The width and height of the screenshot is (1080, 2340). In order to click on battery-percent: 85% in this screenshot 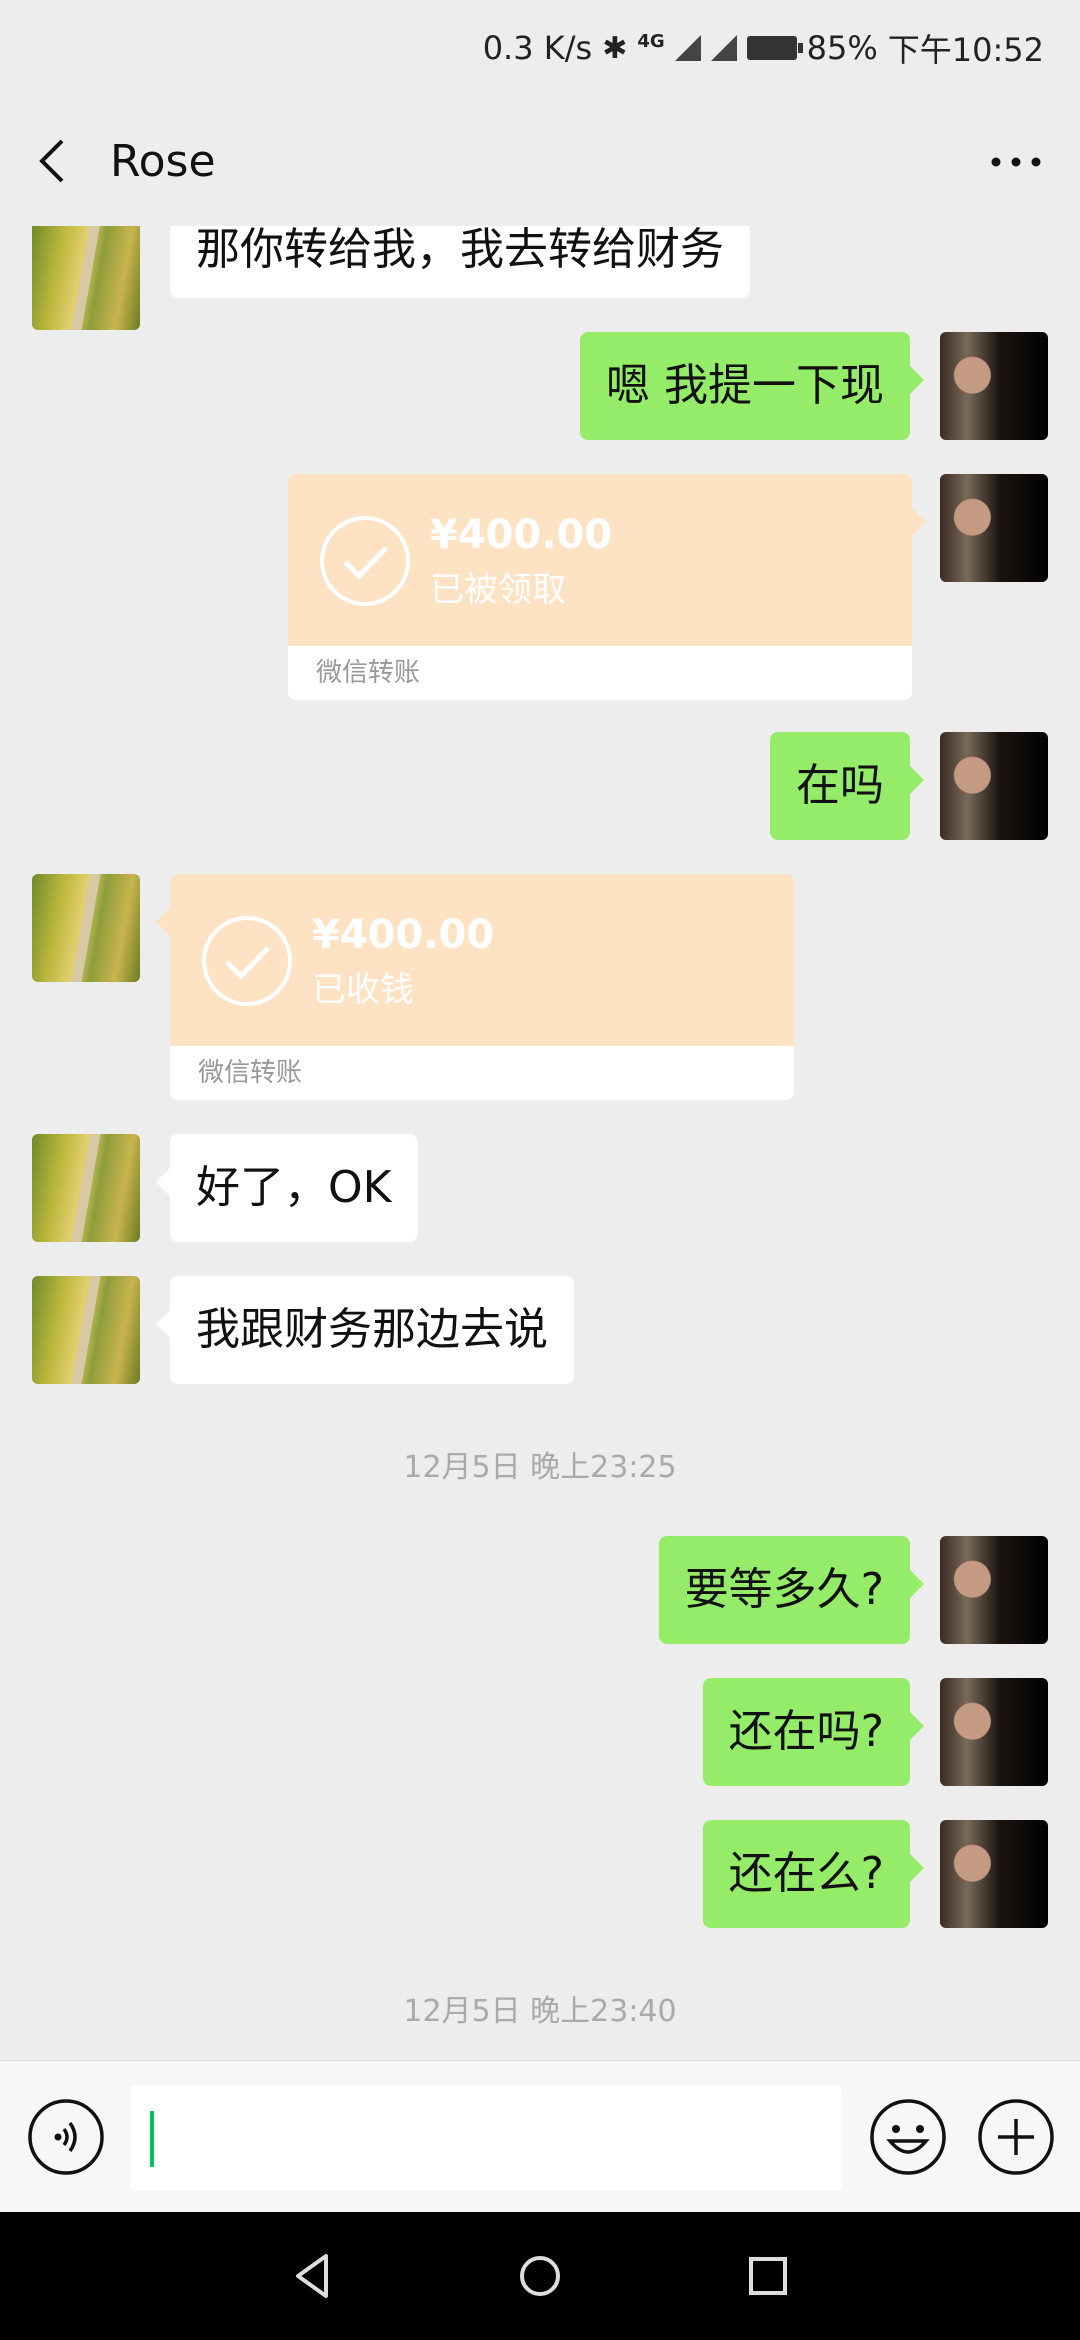, I will do `click(842, 48)`.